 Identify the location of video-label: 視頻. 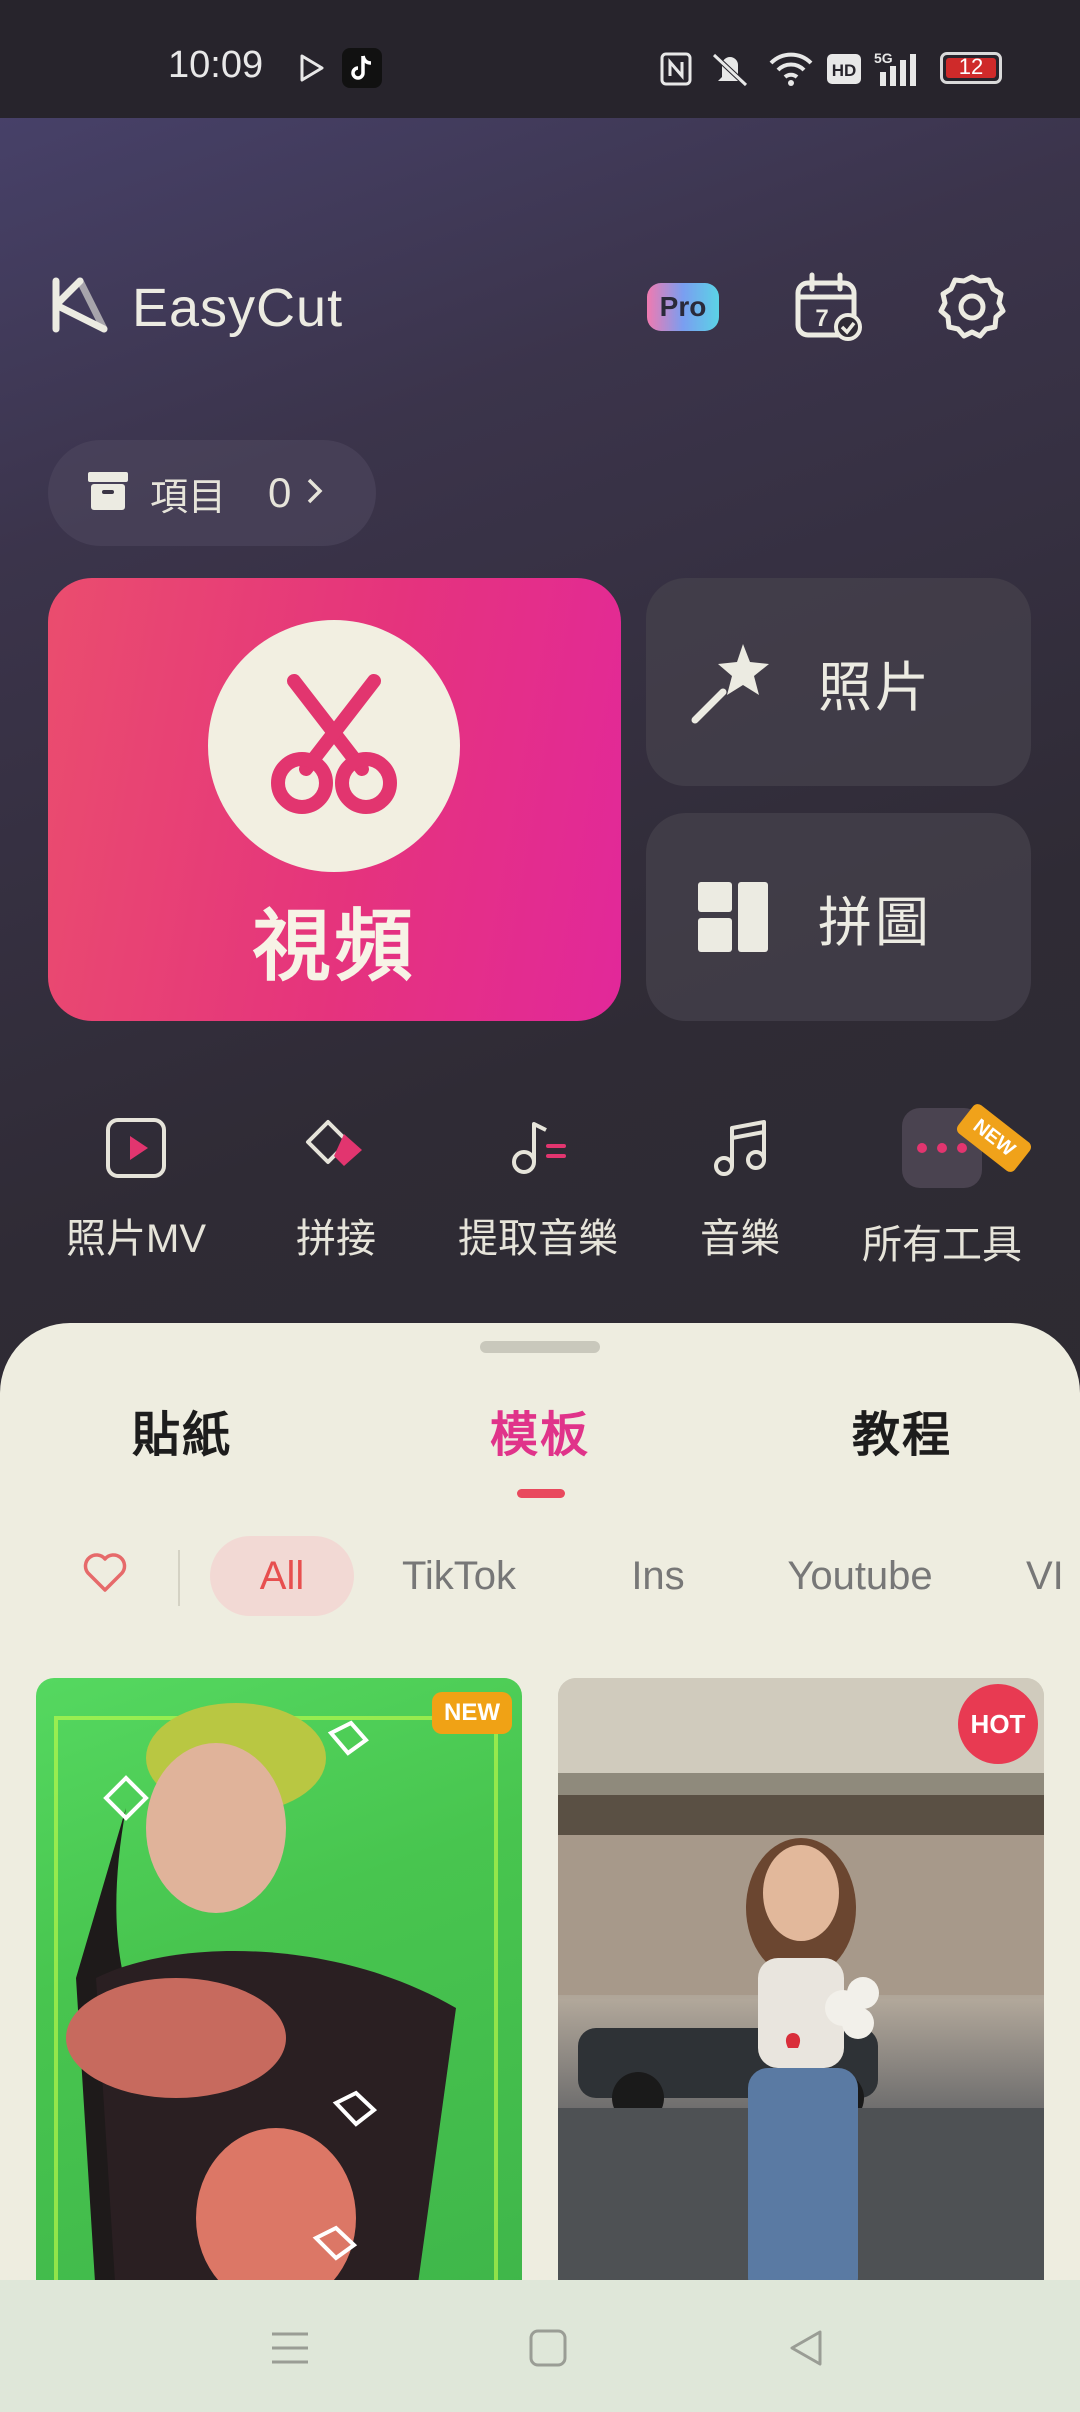
(334, 946).